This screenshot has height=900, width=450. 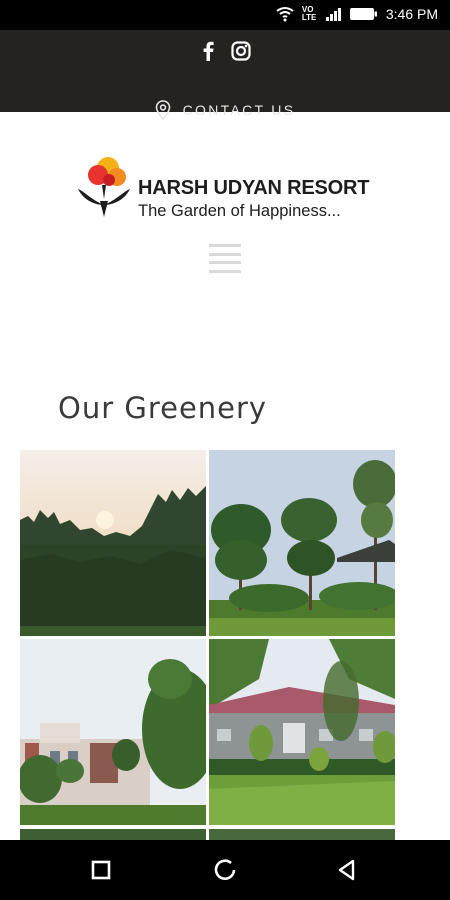 What do you see at coordinates (113, 543) in the screenshot?
I see `sunset-over-trees-photo` at bounding box center [113, 543].